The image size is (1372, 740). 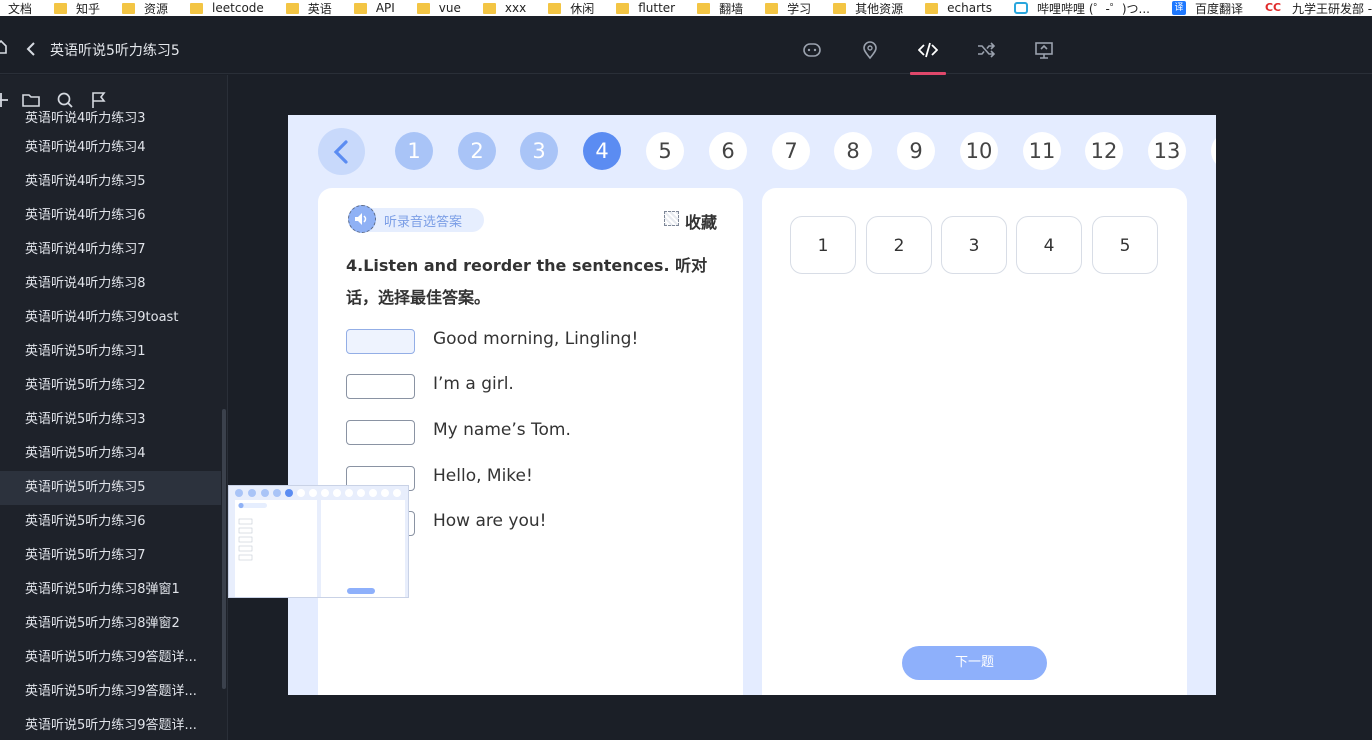 What do you see at coordinates (1042, 151) in the screenshot?
I see `question-number: 11` at bounding box center [1042, 151].